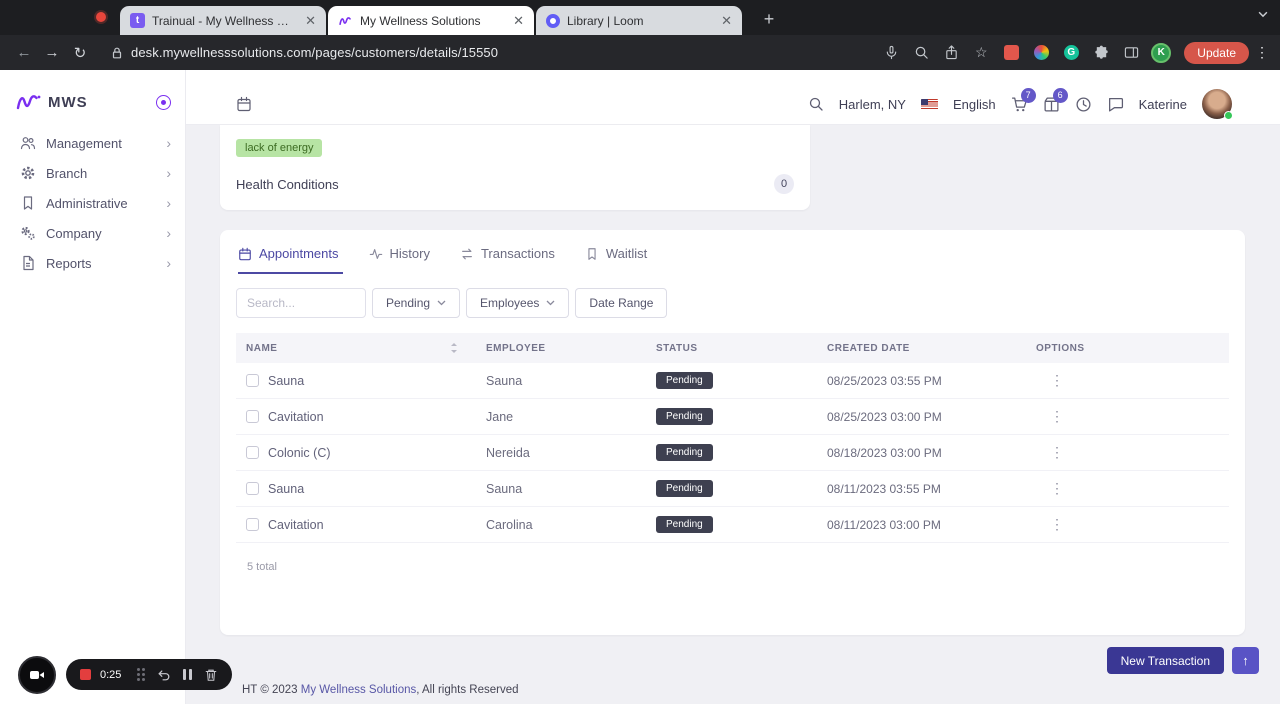 The image size is (1280, 704). What do you see at coordinates (441, 303) in the screenshot?
I see `chevron-down-icon` at bounding box center [441, 303].